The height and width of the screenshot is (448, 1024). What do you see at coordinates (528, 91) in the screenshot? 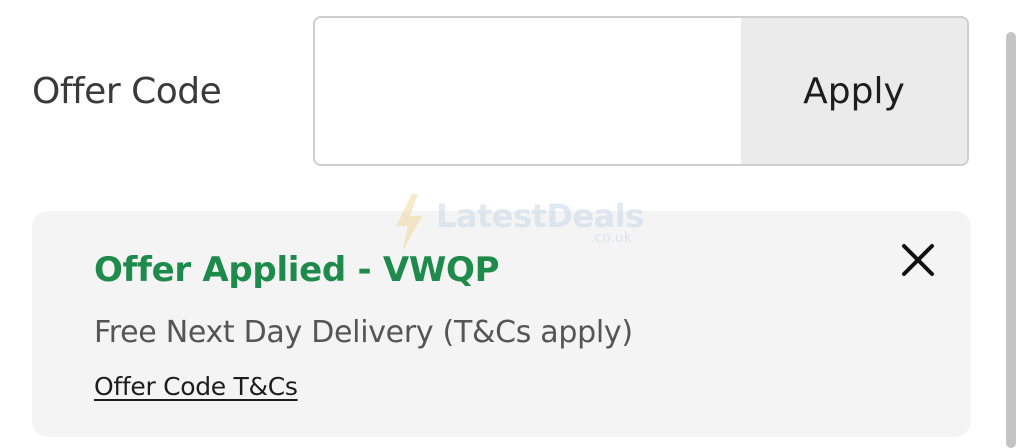
I see `offer-code-input` at bounding box center [528, 91].